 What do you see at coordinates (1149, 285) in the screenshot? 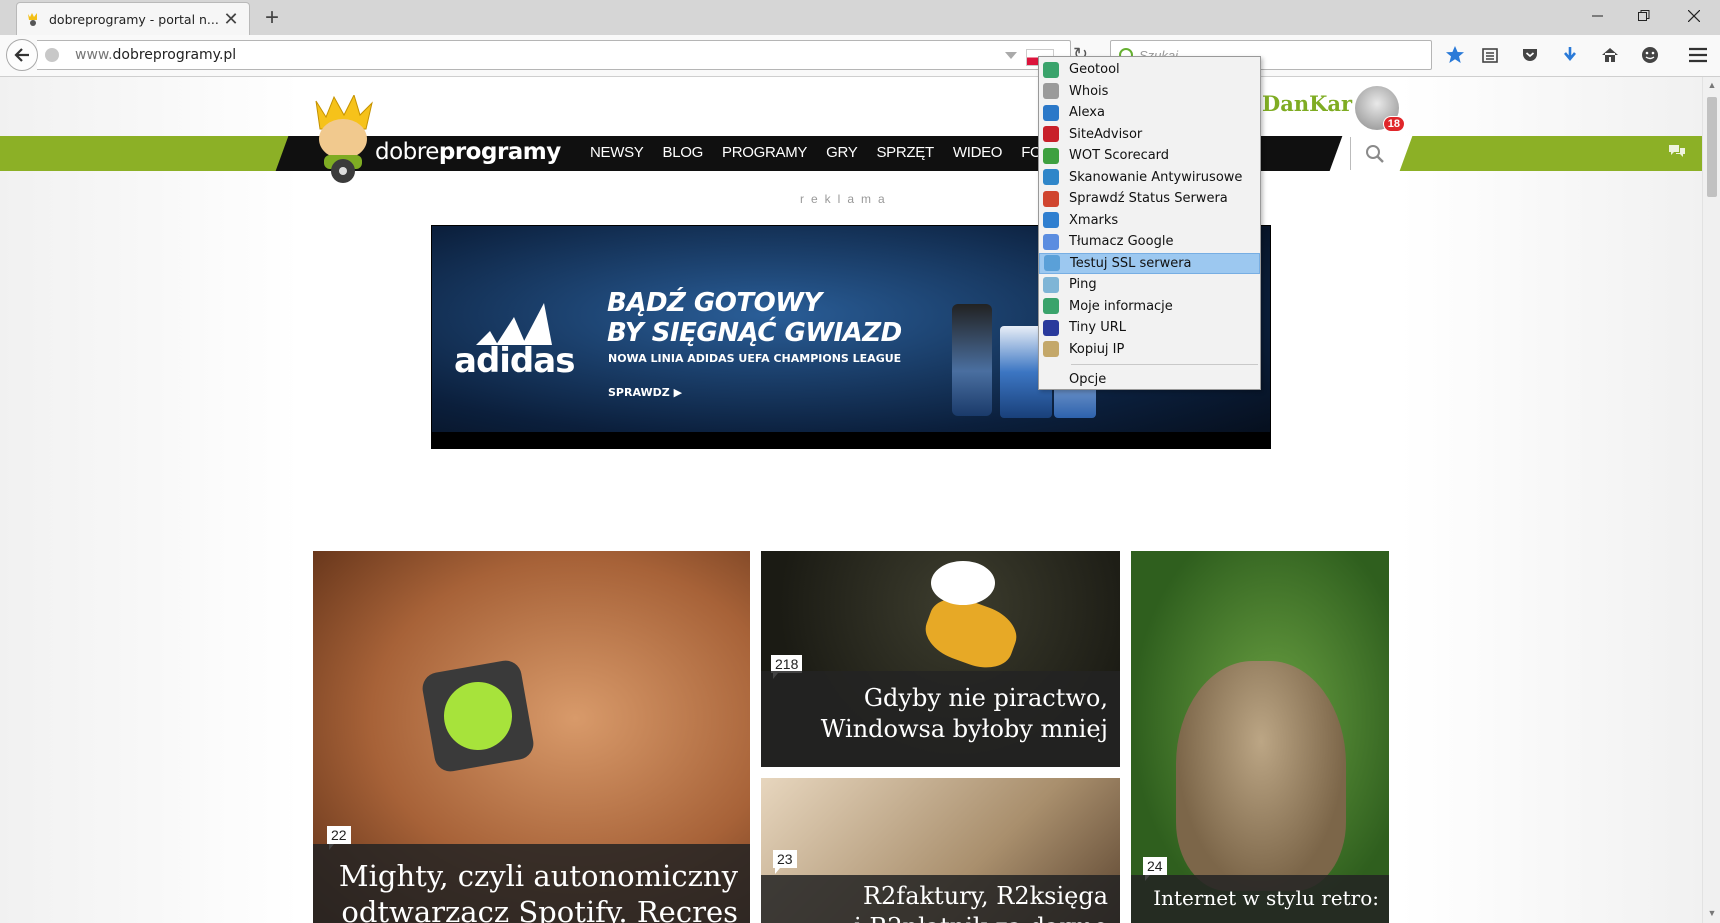
I see `menu-item-ping: Ping` at bounding box center [1149, 285].